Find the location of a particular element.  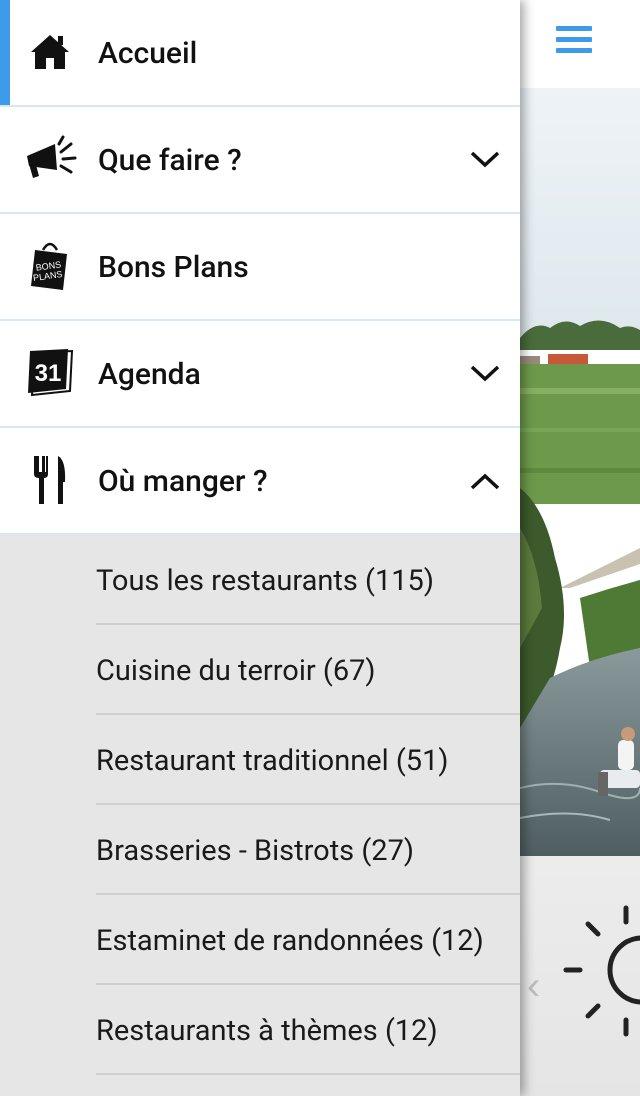

submenu-item-label: Tous les restaurants (115) is located at coordinates (265, 581).